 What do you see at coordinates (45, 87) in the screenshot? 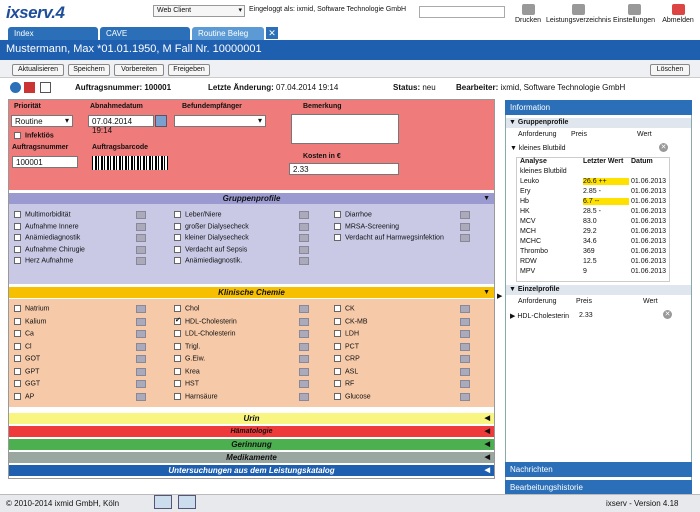
I see `tube-icon` at bounding box center [45, 87].